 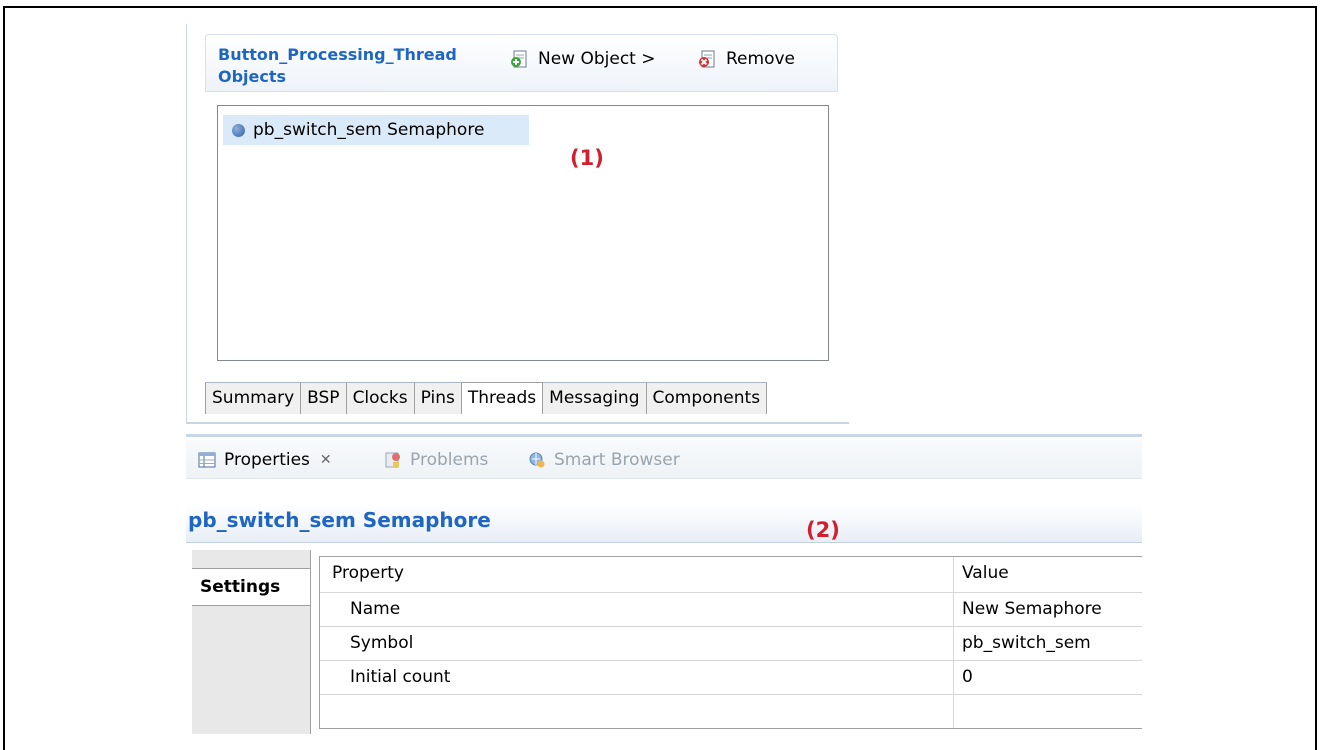 I want to click on property-name: Initial count, so click(x=637, y=677).